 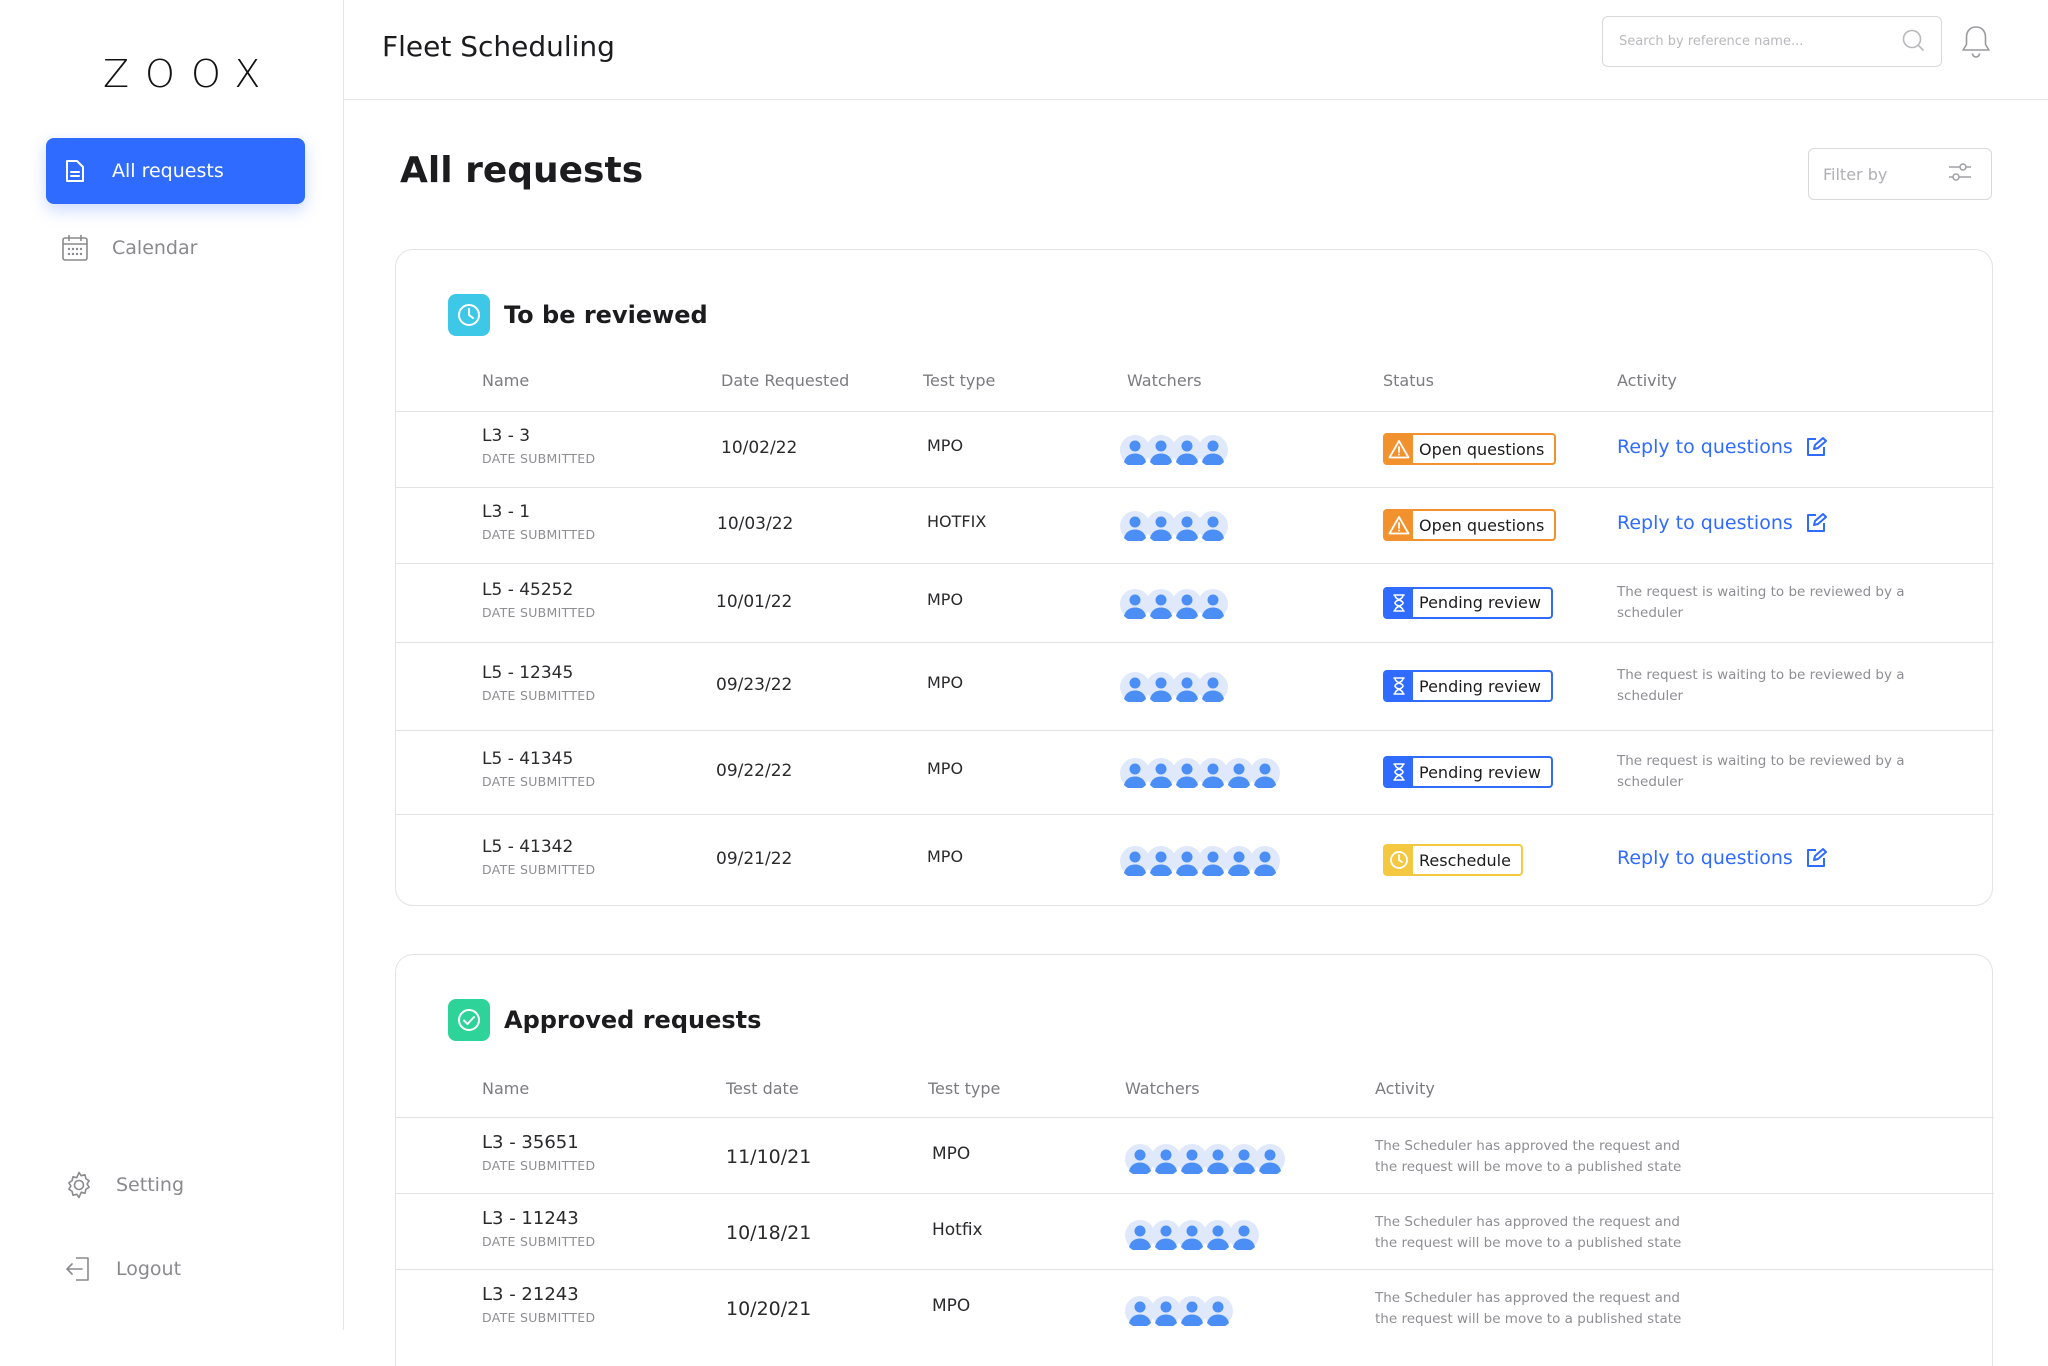 I want to click on name-cell: L5 - 41345 DATE SUBMITTED, so click(x=538, y=769).